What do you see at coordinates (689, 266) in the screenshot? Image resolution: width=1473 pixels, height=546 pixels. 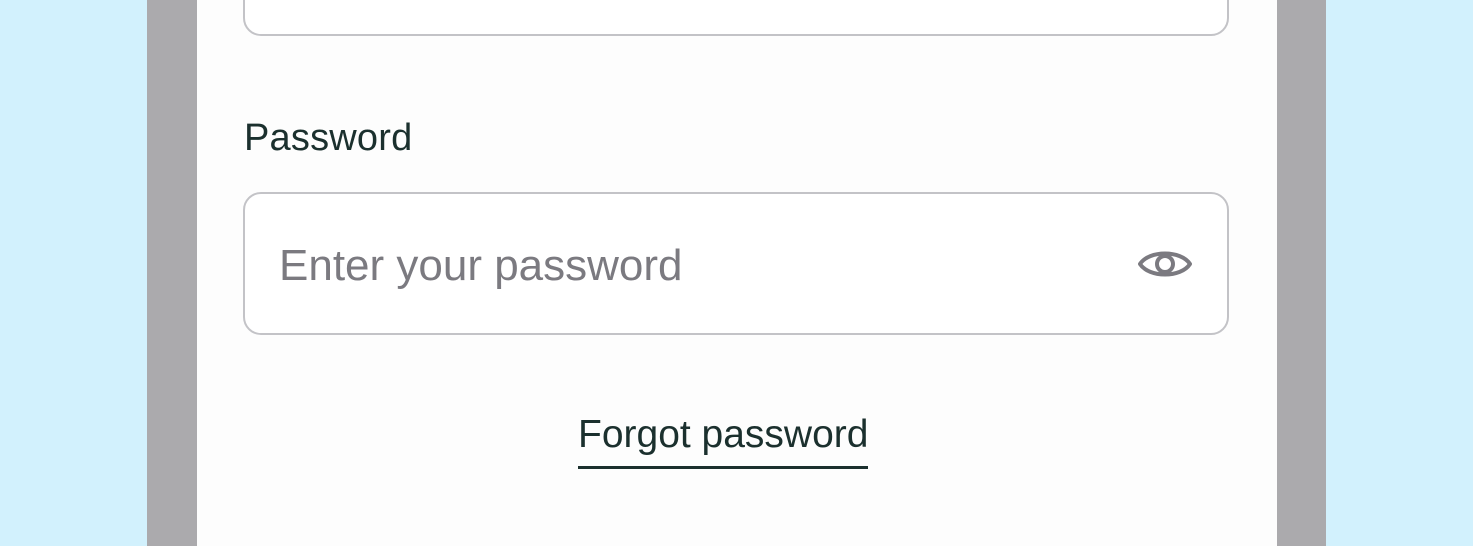 I see `password-input` at bounding box center [689, 266].